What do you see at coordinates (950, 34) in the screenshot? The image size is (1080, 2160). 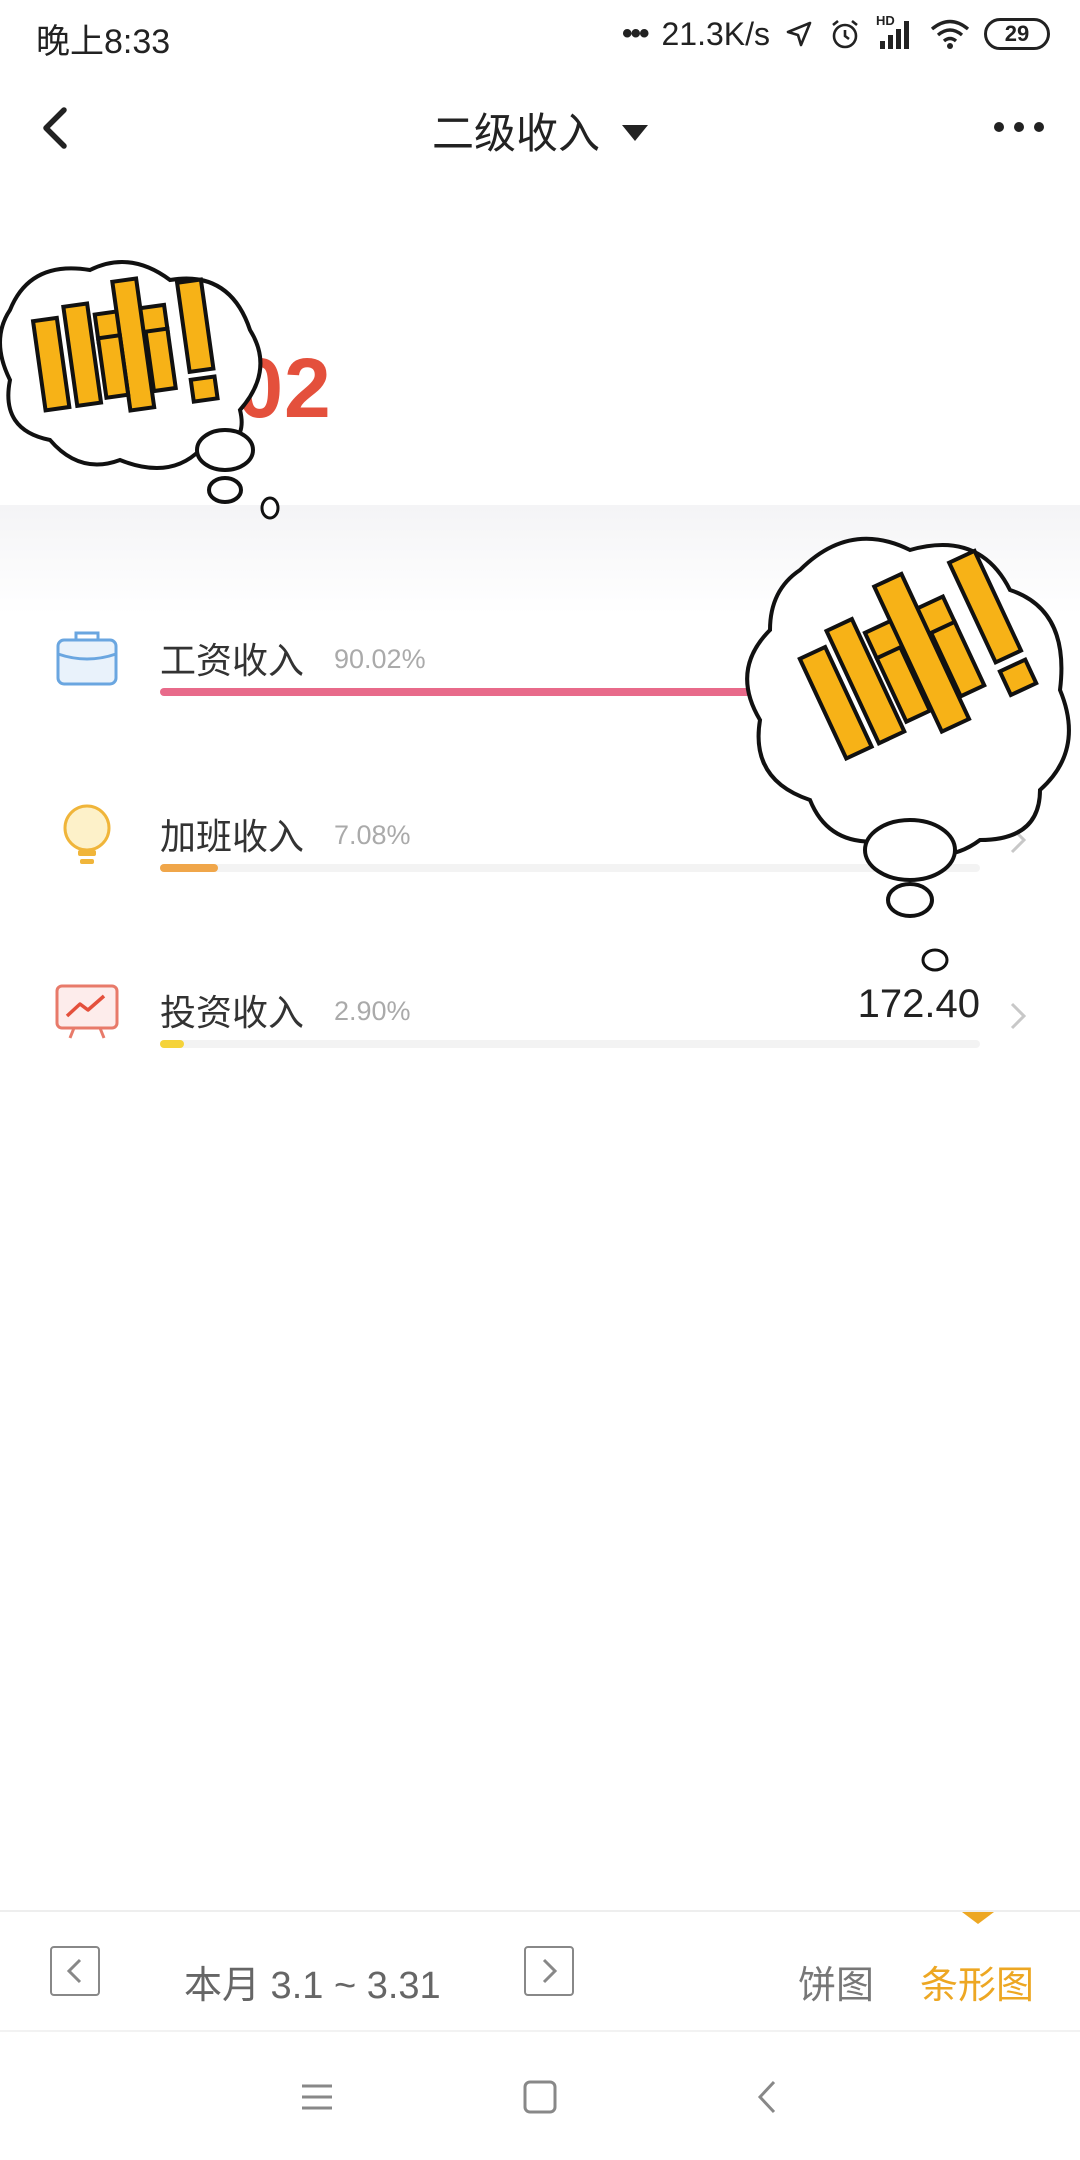 I see `wifi-icon` at bounding box center [950, 34].